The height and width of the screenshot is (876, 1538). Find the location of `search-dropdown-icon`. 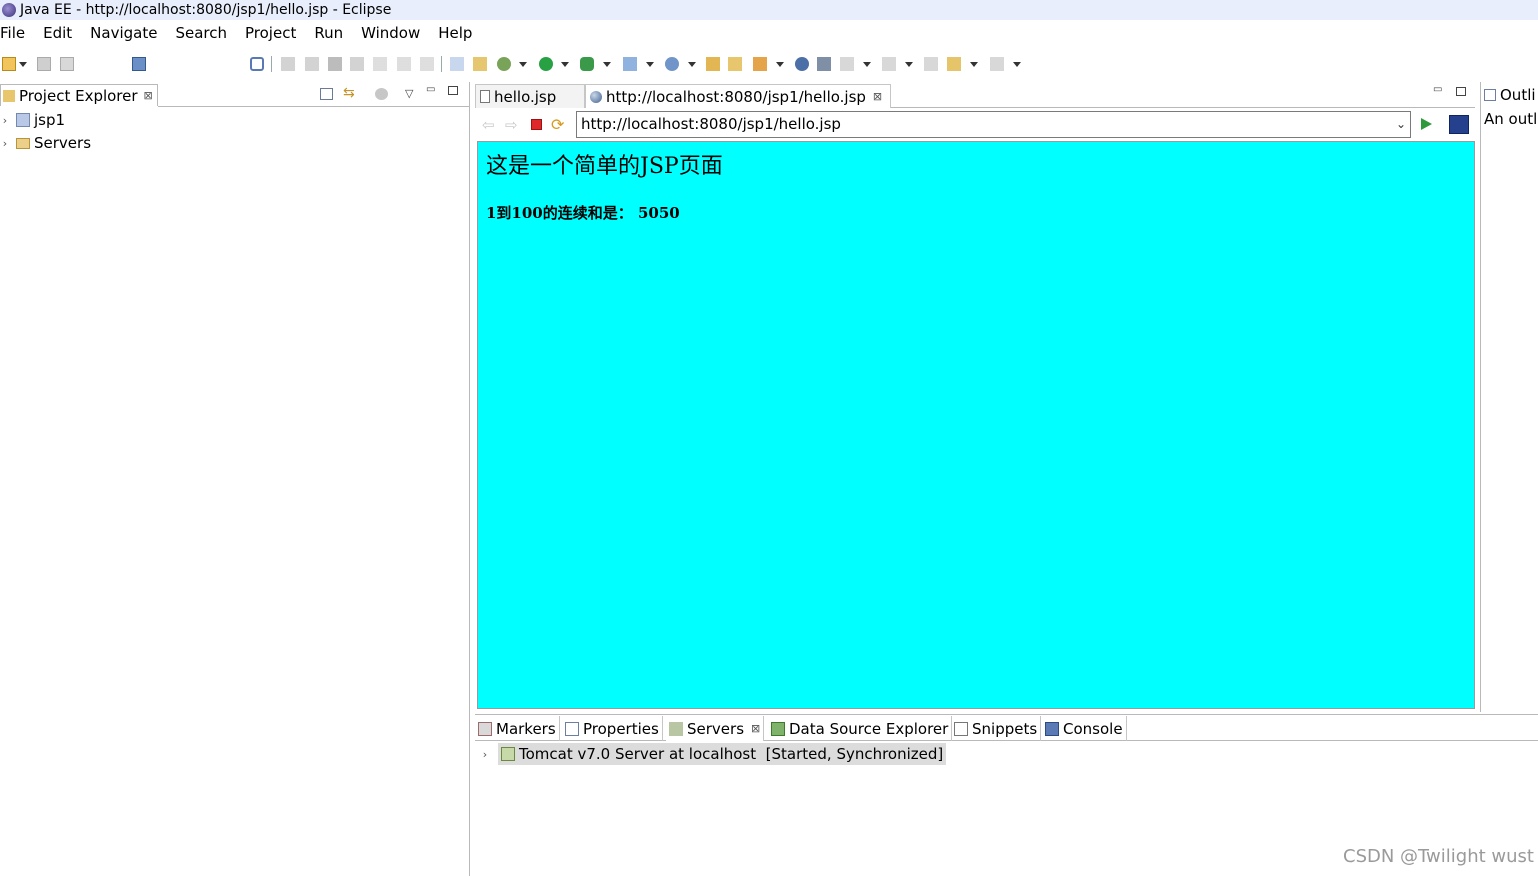

search-dropdown-icon is located at coordinates (780, 64).